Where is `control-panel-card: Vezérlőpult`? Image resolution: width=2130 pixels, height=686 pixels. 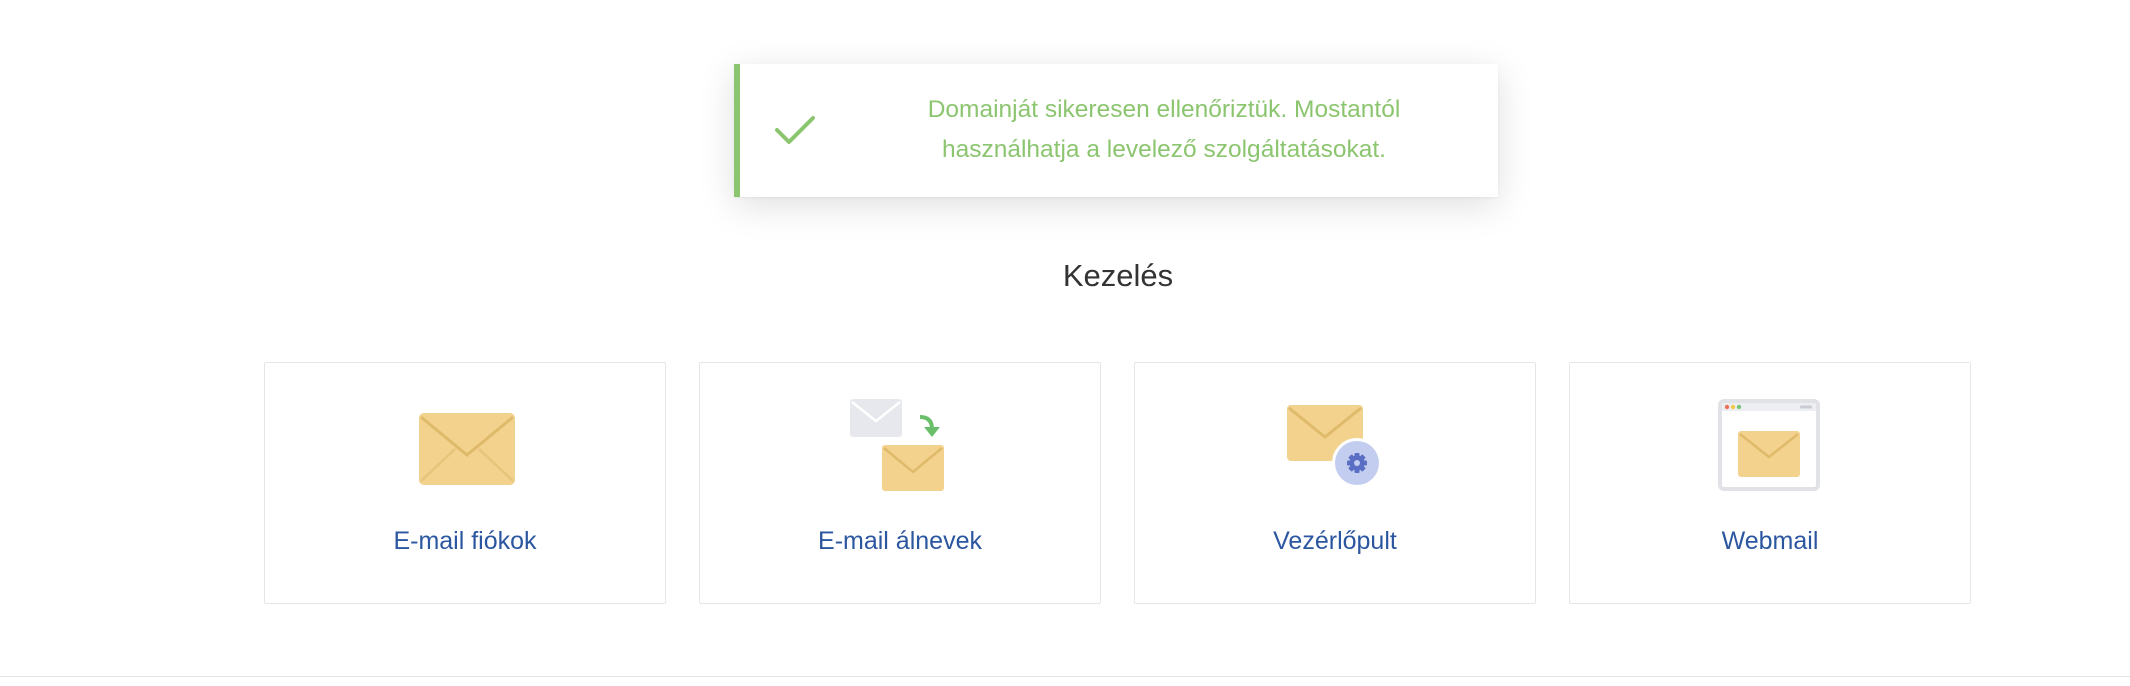 control-panel-card: Vezérlőpult is located at coordinates (1335, 483).